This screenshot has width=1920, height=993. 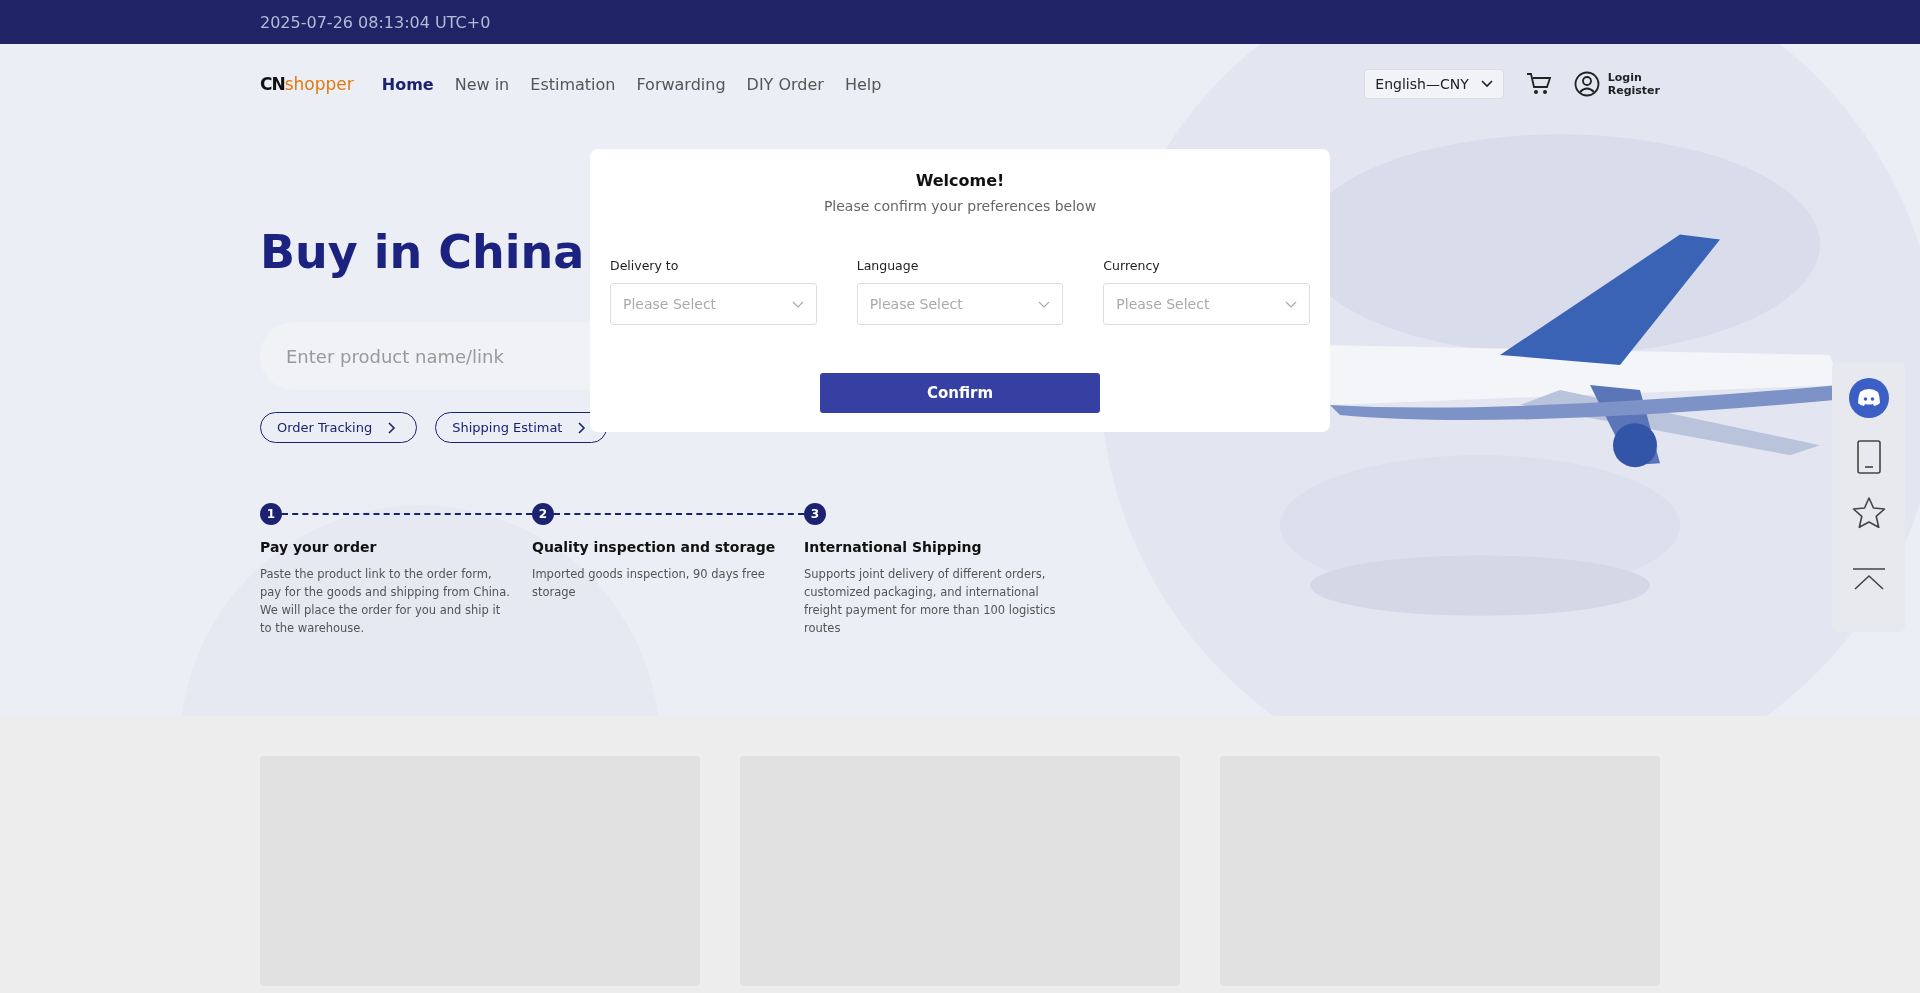 I want to click on nav-link: Help, so click(x=863, y=84).